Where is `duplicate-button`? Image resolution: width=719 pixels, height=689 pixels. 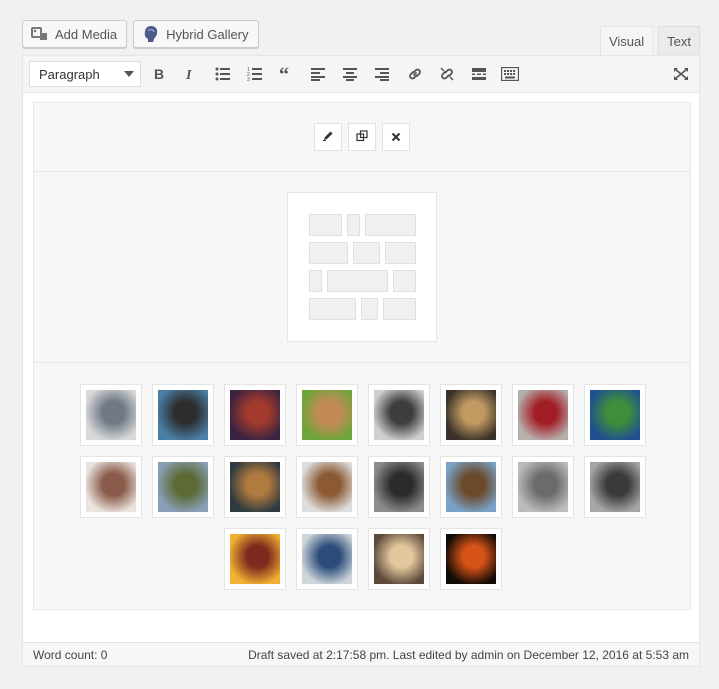
duplicate-button is located at coordinates (362, 137).